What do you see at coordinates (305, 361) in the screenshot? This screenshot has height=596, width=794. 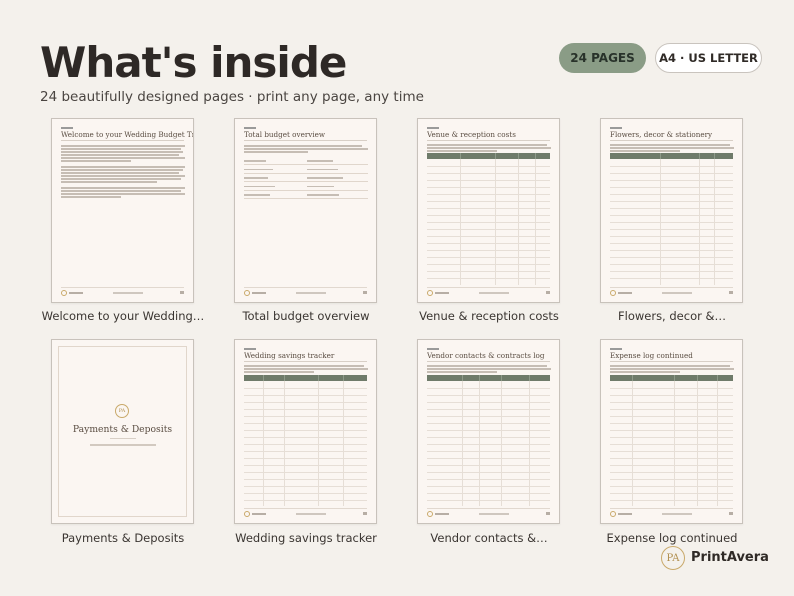 I see `title-rule` at bounding box center [305, 361].